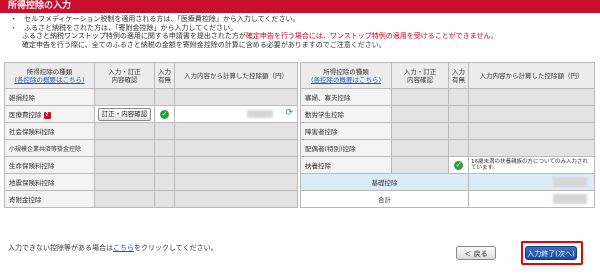 The image size is (600, 275). What do you see at coordinates (384, 199) in the screenshot?
I see `total-label: 合計` at bounding box center [384, 199].